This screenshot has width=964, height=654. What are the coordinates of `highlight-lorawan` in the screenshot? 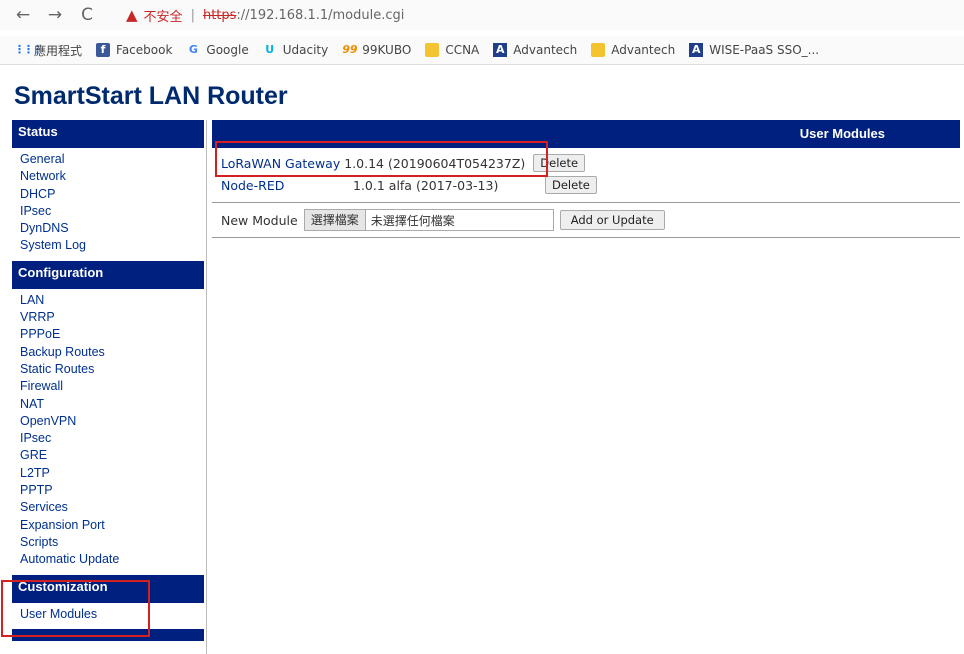 It's located at (381, 159).